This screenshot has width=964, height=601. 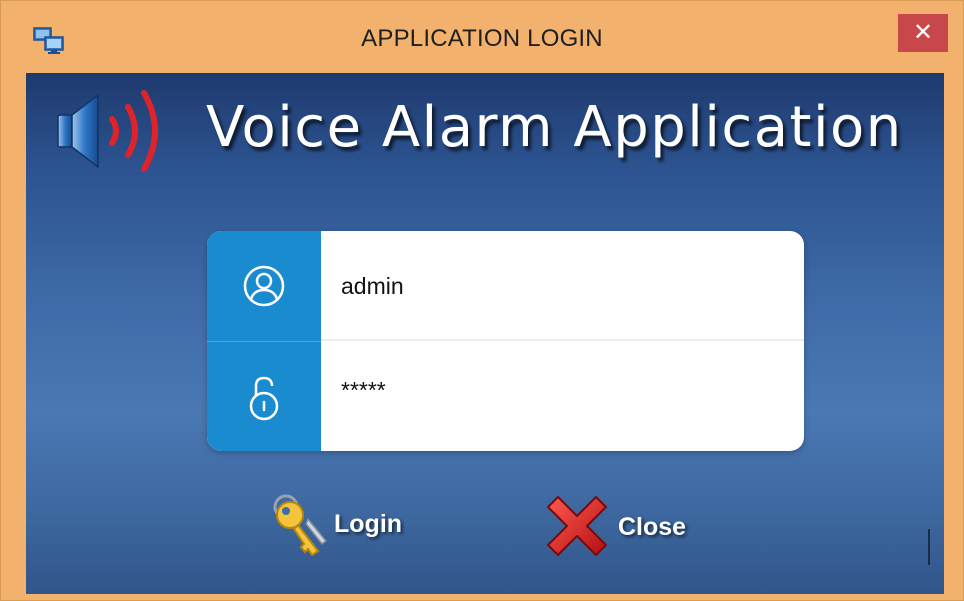 What do you see at coordinates (577, 526) in the screenshot?
I see `red-x-icon` at bounding box center [577, 526].